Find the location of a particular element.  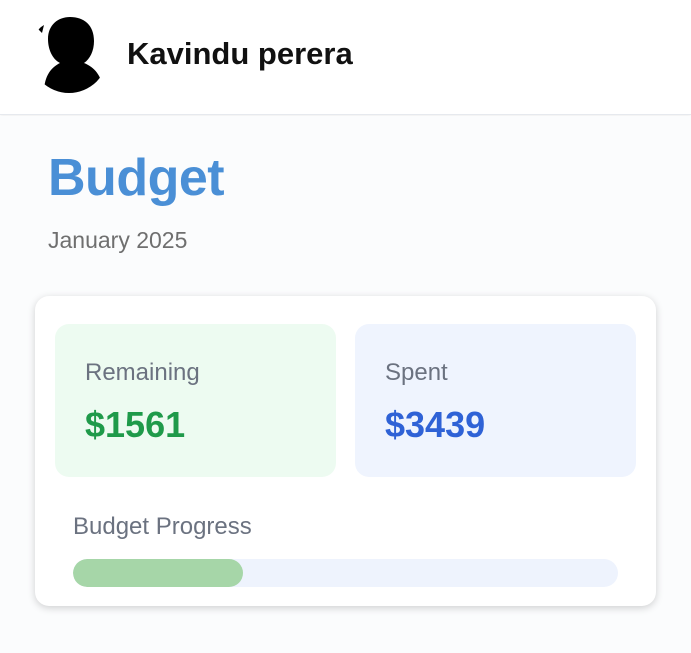

user-avatar-icon is located at coordinates (69, 54).